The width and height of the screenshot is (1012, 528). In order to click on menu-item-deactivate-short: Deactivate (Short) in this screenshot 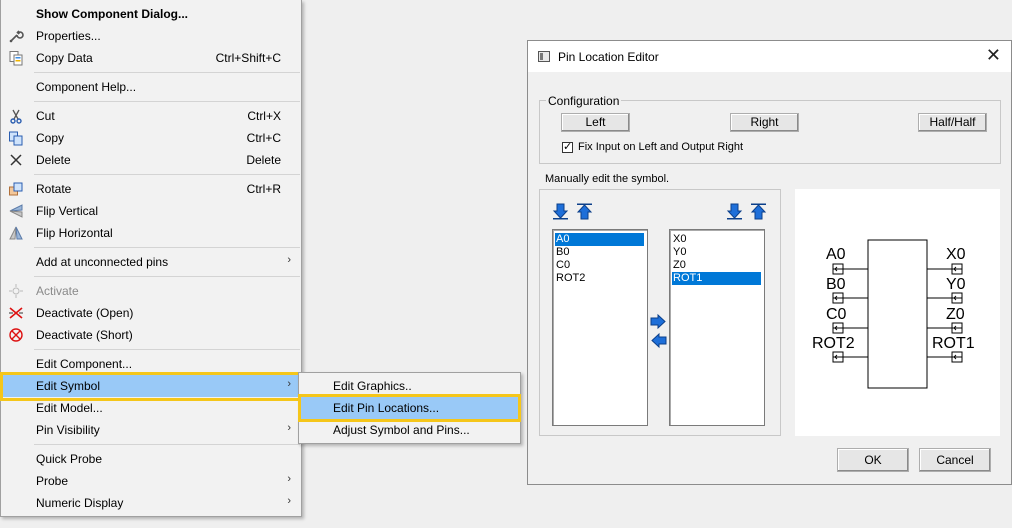, I will do `click(151, 335)`.